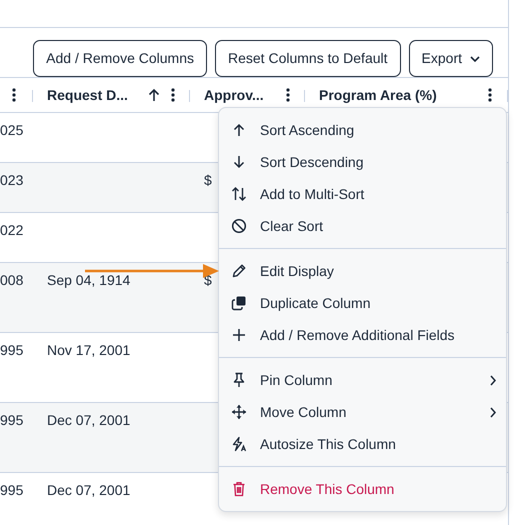 This screenshot has width=518, height=525. Describe the element at coordinates (362, 194) in the screenshot. I see `menu-item: Add to Multi-Sort` at that location.